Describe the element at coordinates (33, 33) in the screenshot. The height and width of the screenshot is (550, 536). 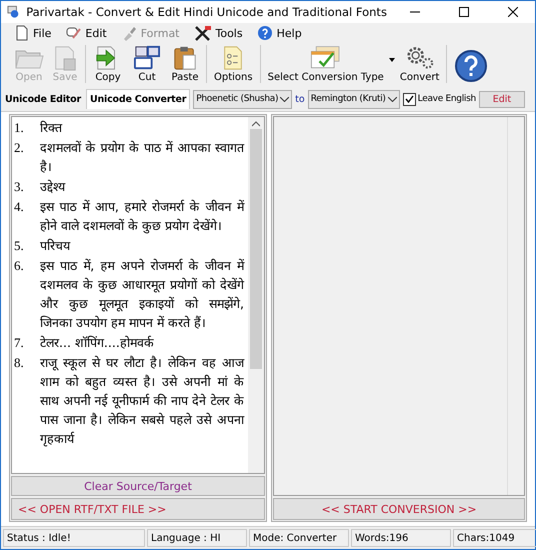
I see `menu-item: File` at that location.